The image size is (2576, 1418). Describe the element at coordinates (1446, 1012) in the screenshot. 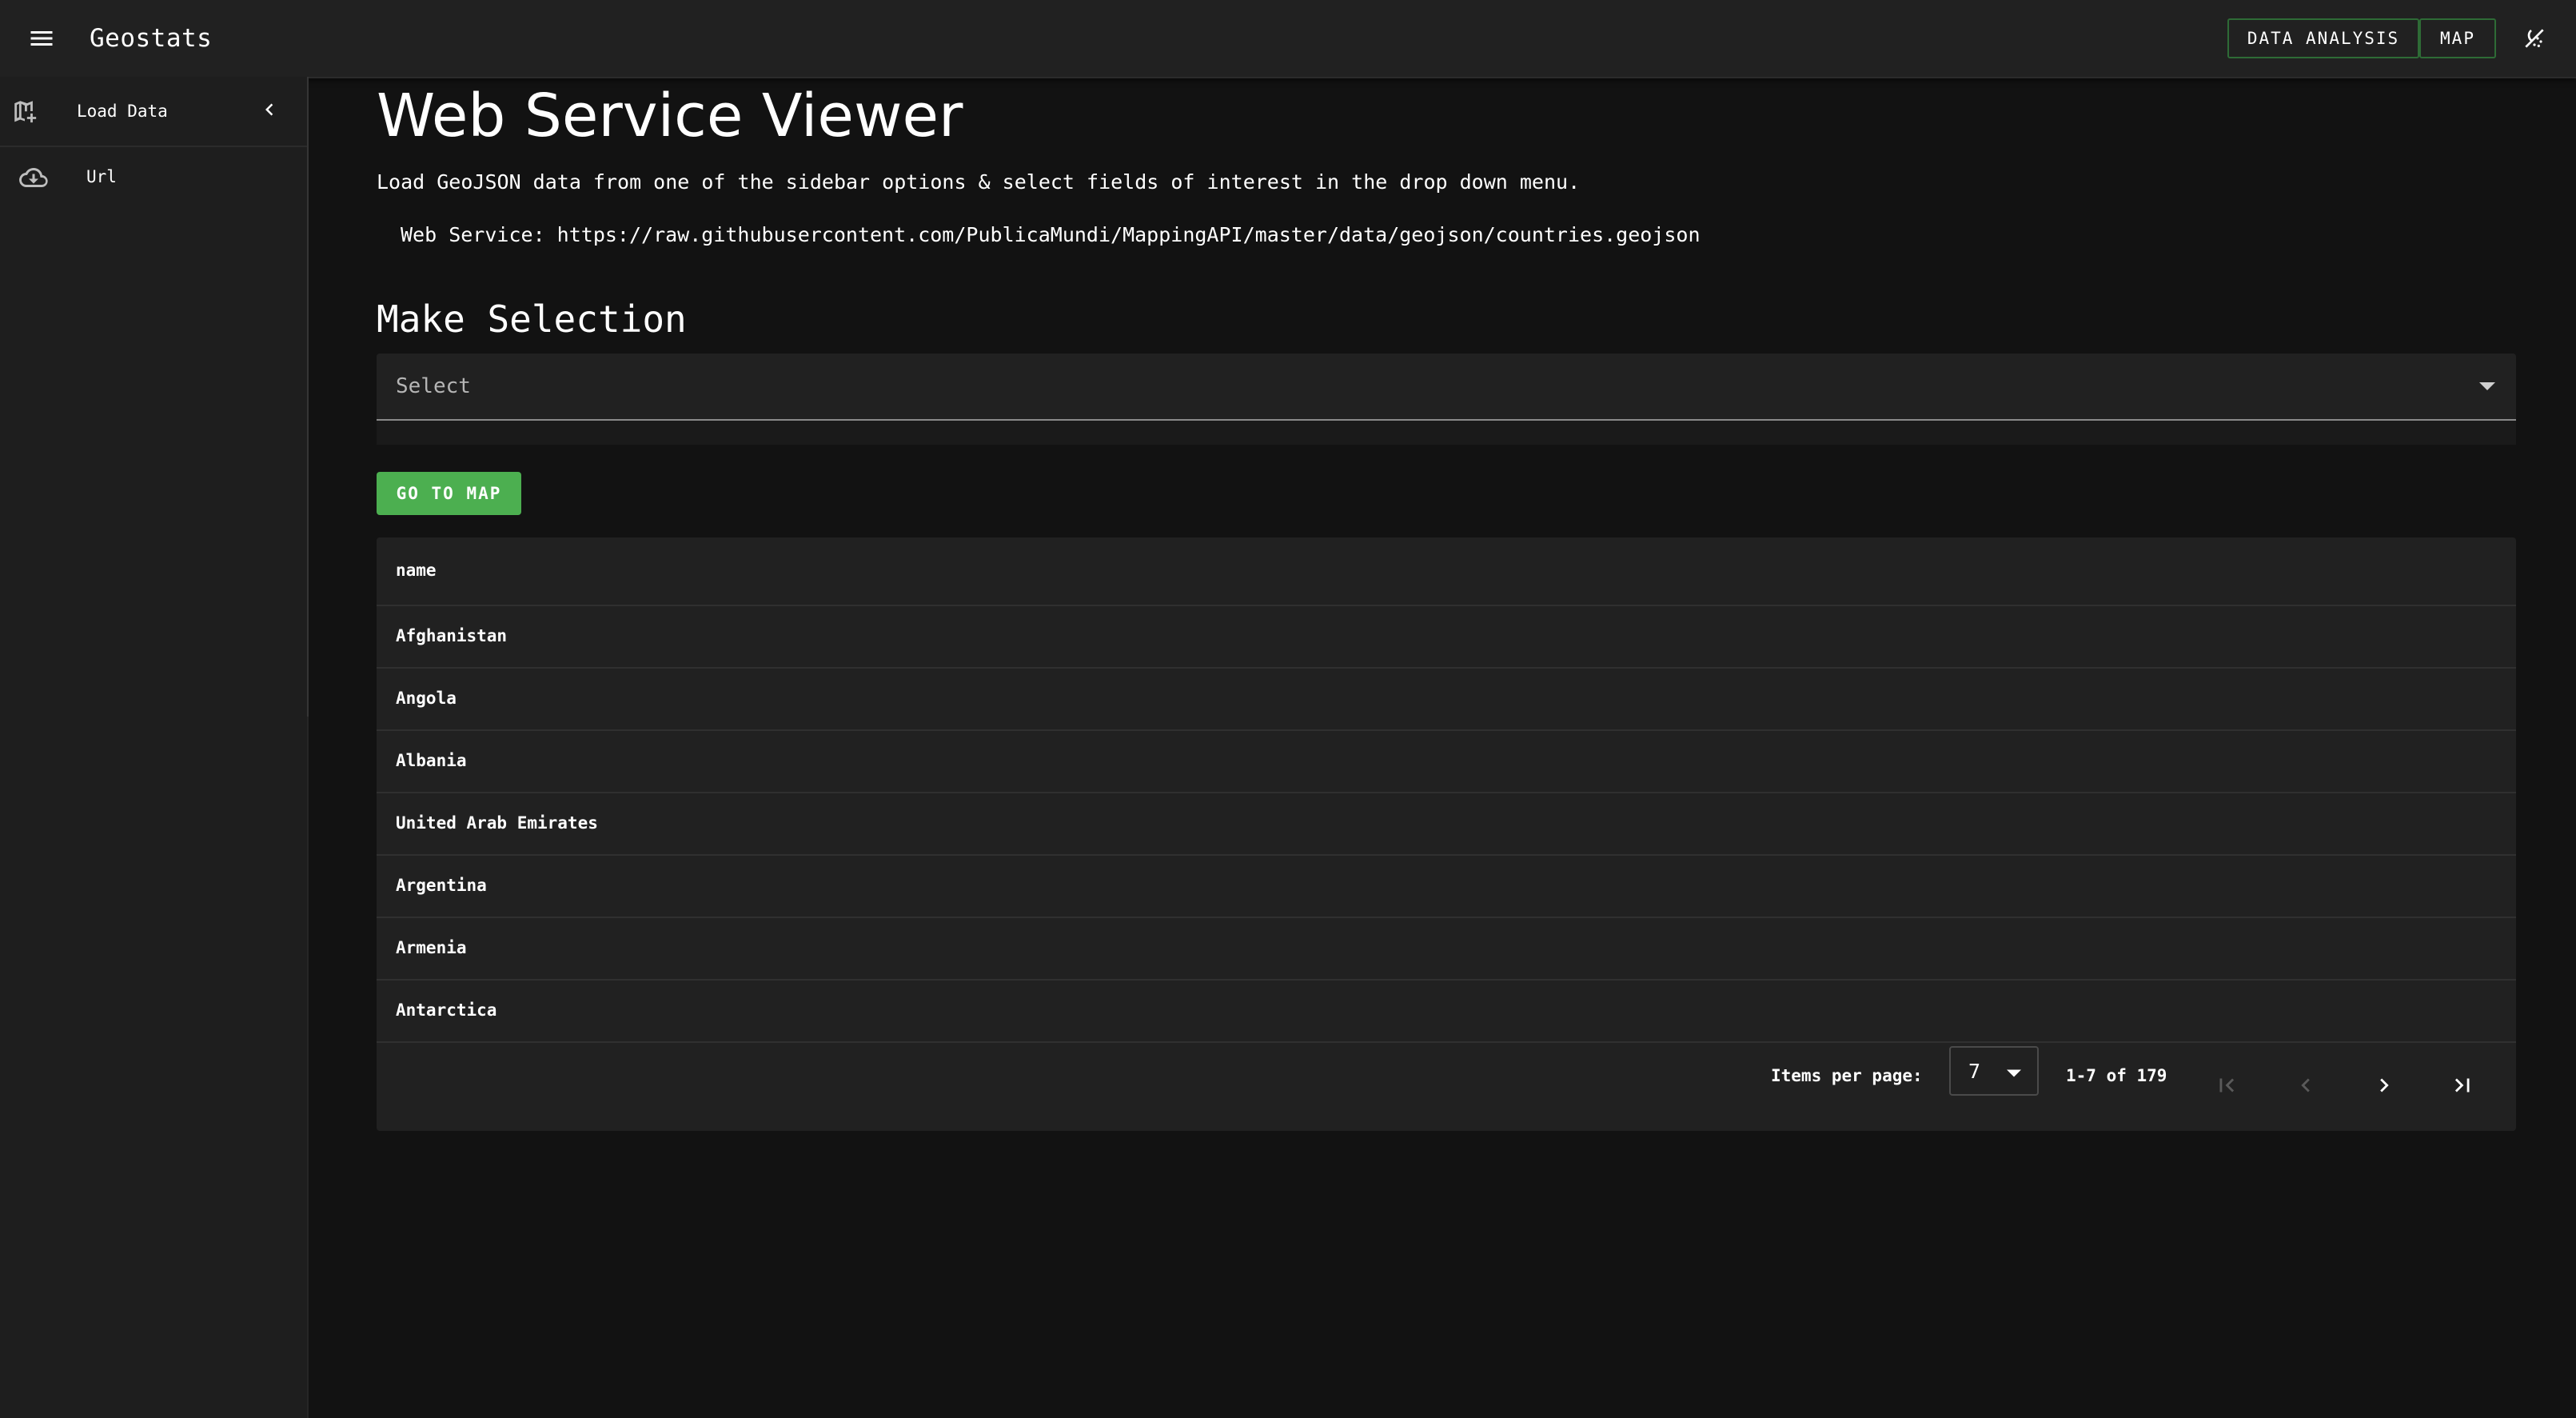

I see `table-row: Antarctica` at that location.